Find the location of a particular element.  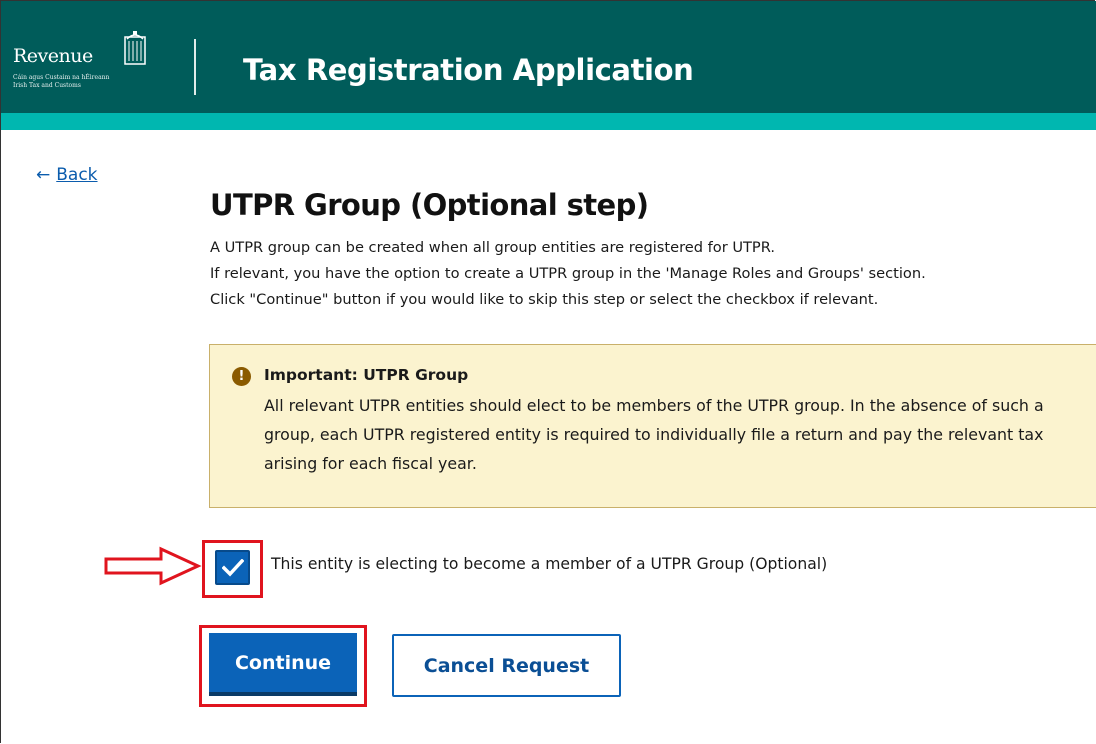

exclamation-icon: ! is located at coordinates (241, 376).